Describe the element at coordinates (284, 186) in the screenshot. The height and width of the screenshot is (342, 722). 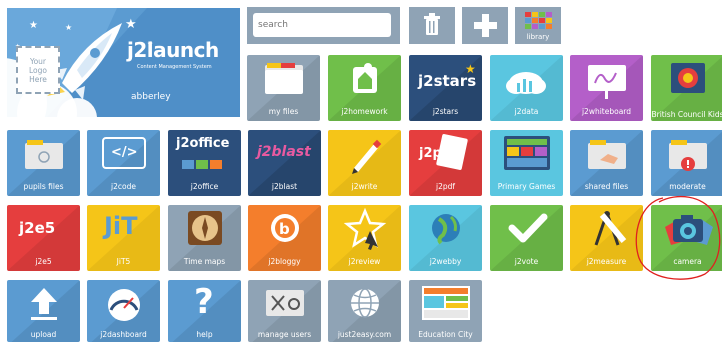
I see `tile-label: j2blast` at that location.